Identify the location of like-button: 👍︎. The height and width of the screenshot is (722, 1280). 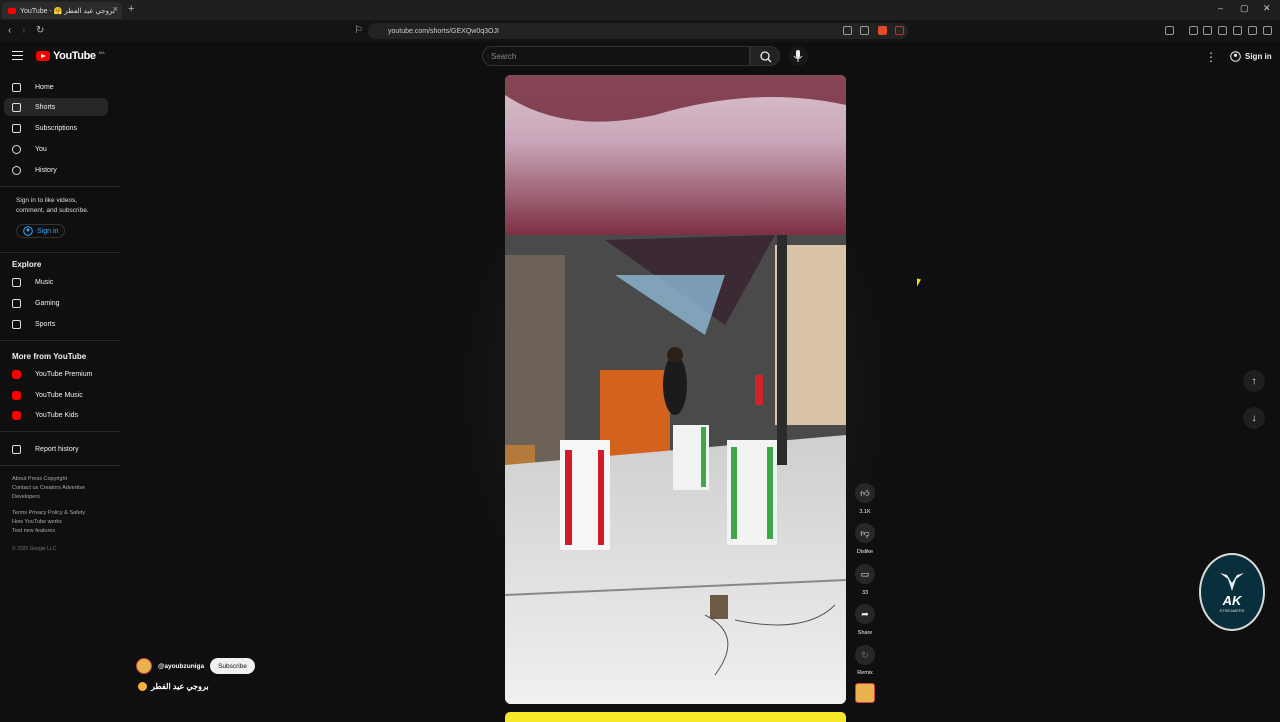
(865, 493).